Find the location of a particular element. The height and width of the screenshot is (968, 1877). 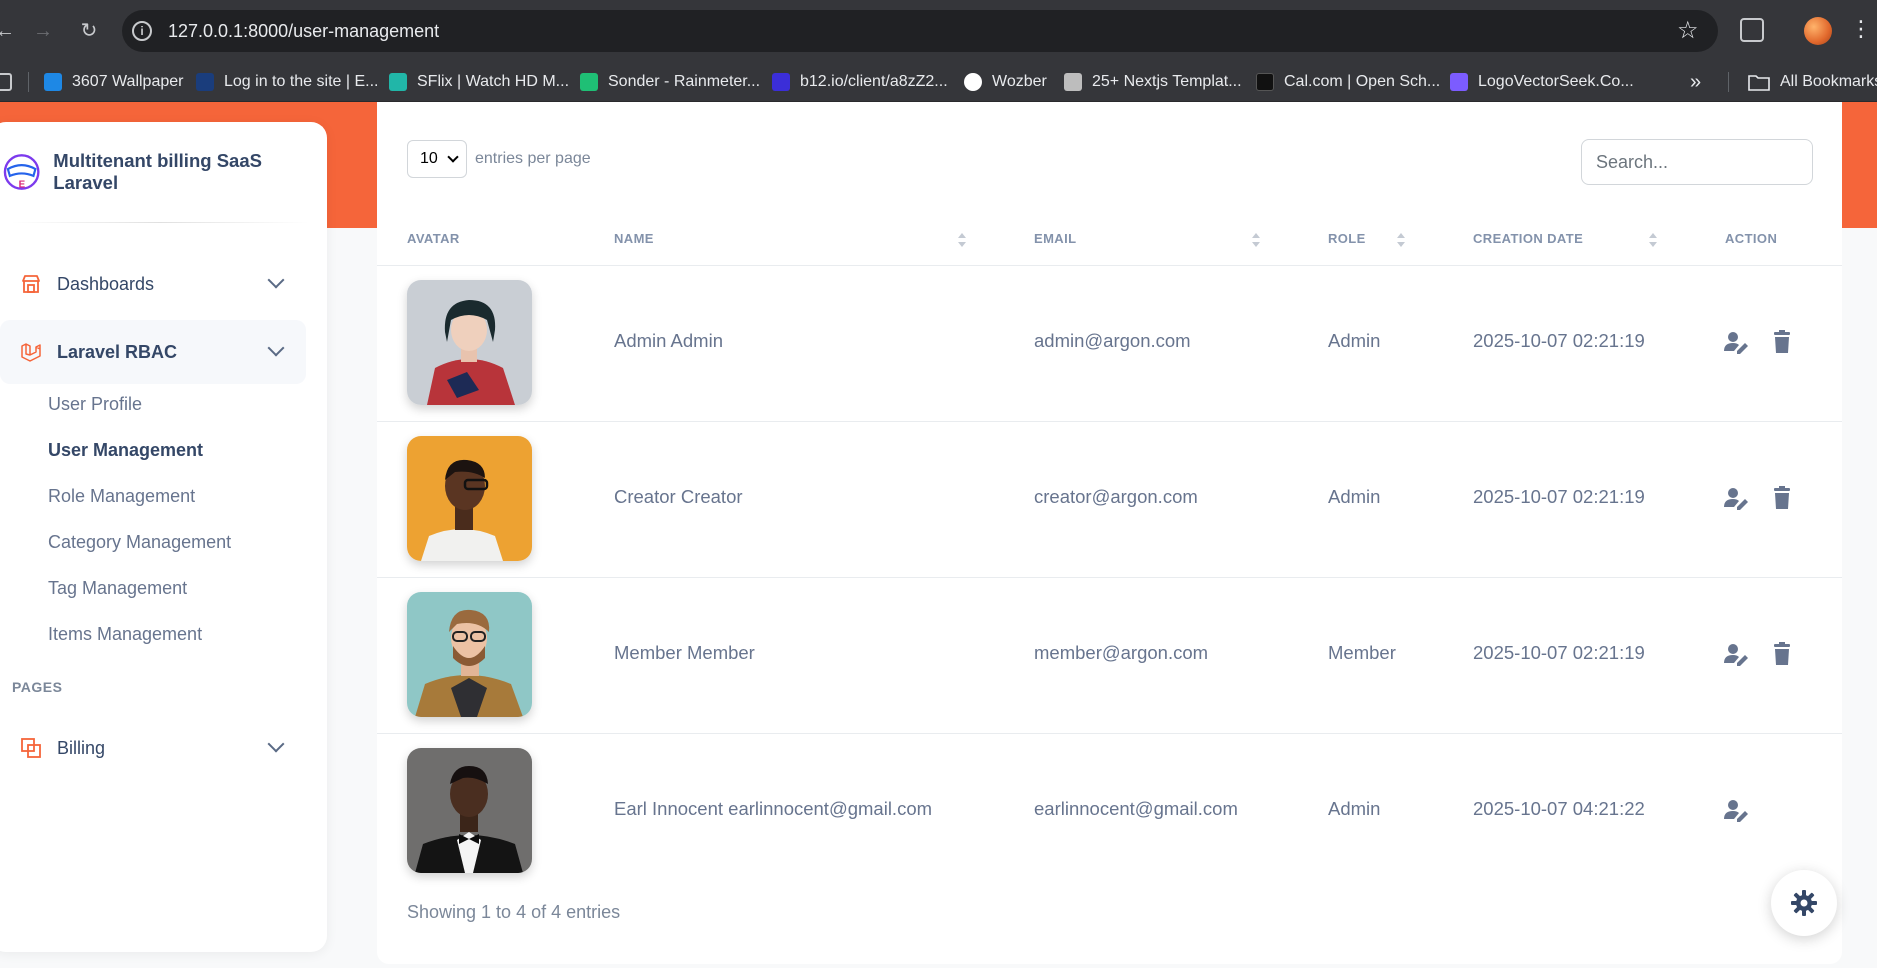

sidebar-item-user-profile: User Profile is located at coordinates (95, 404).